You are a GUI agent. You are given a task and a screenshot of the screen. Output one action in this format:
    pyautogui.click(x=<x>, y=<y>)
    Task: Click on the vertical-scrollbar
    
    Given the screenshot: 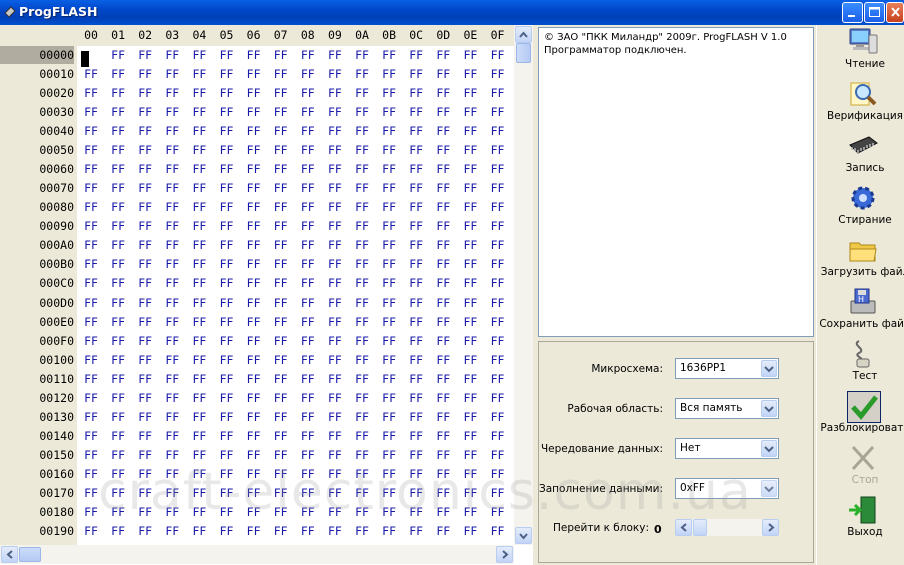 What is the action you would take?
    pyautogui.click(x=523, y=285)
    